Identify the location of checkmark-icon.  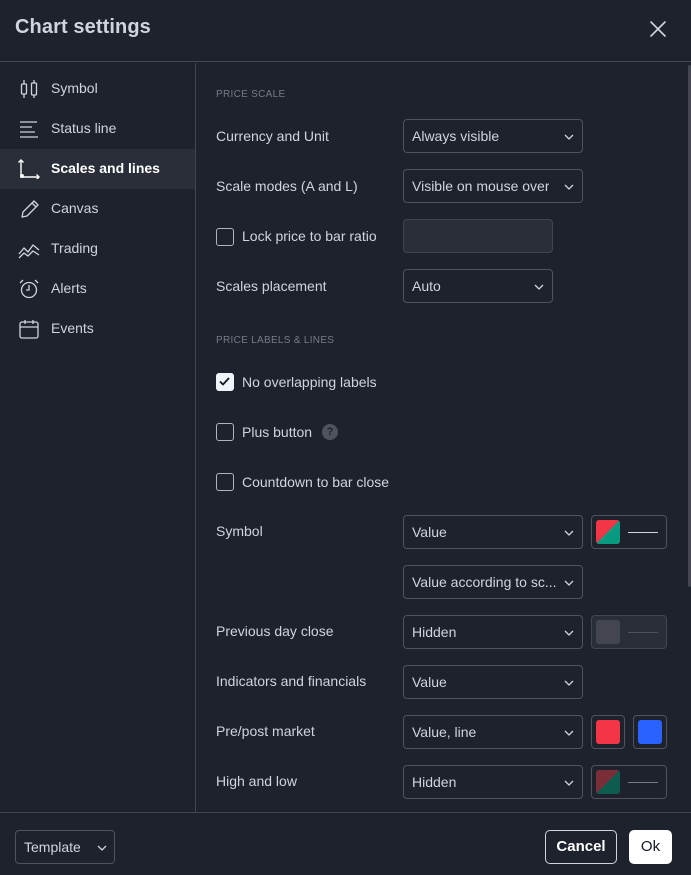
(224, 381).